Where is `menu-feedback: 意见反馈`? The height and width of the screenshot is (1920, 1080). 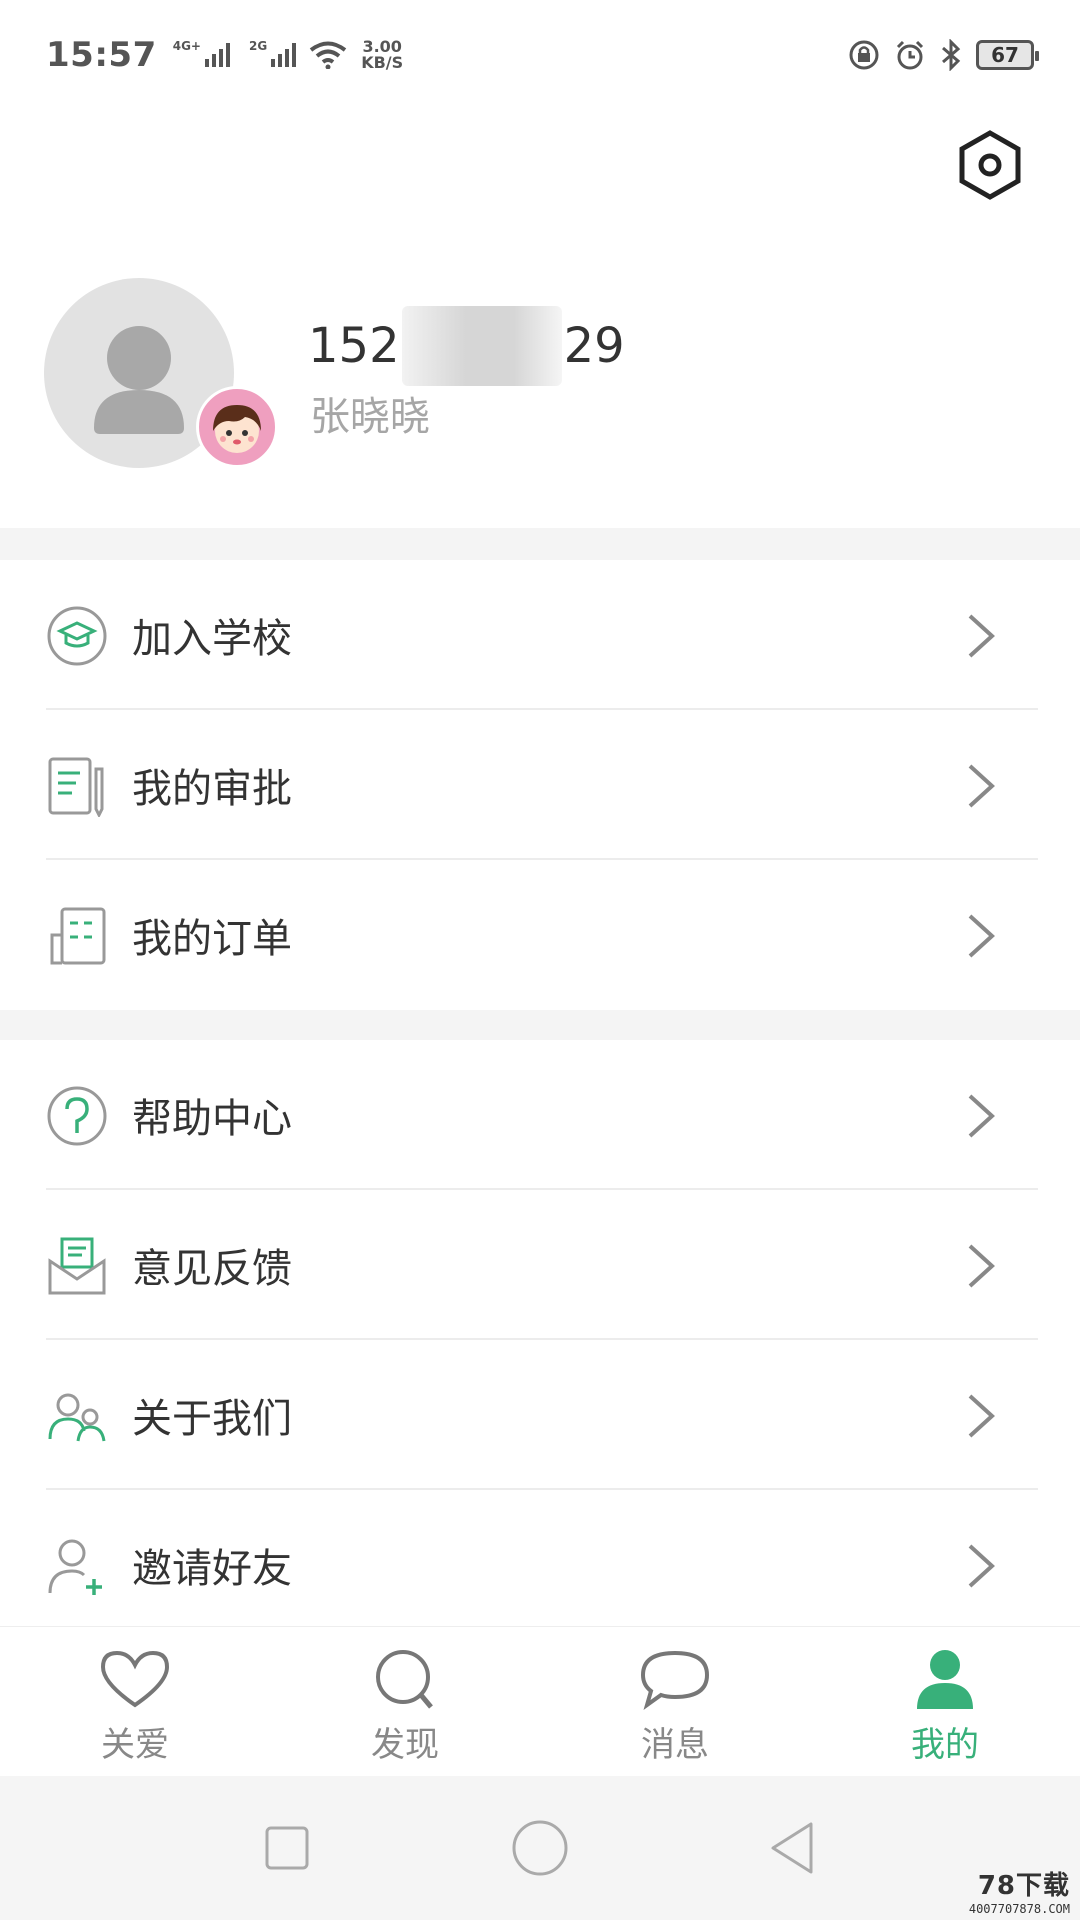 menu-feedback: 意见反馈 is located at coordinates (540, 1265).